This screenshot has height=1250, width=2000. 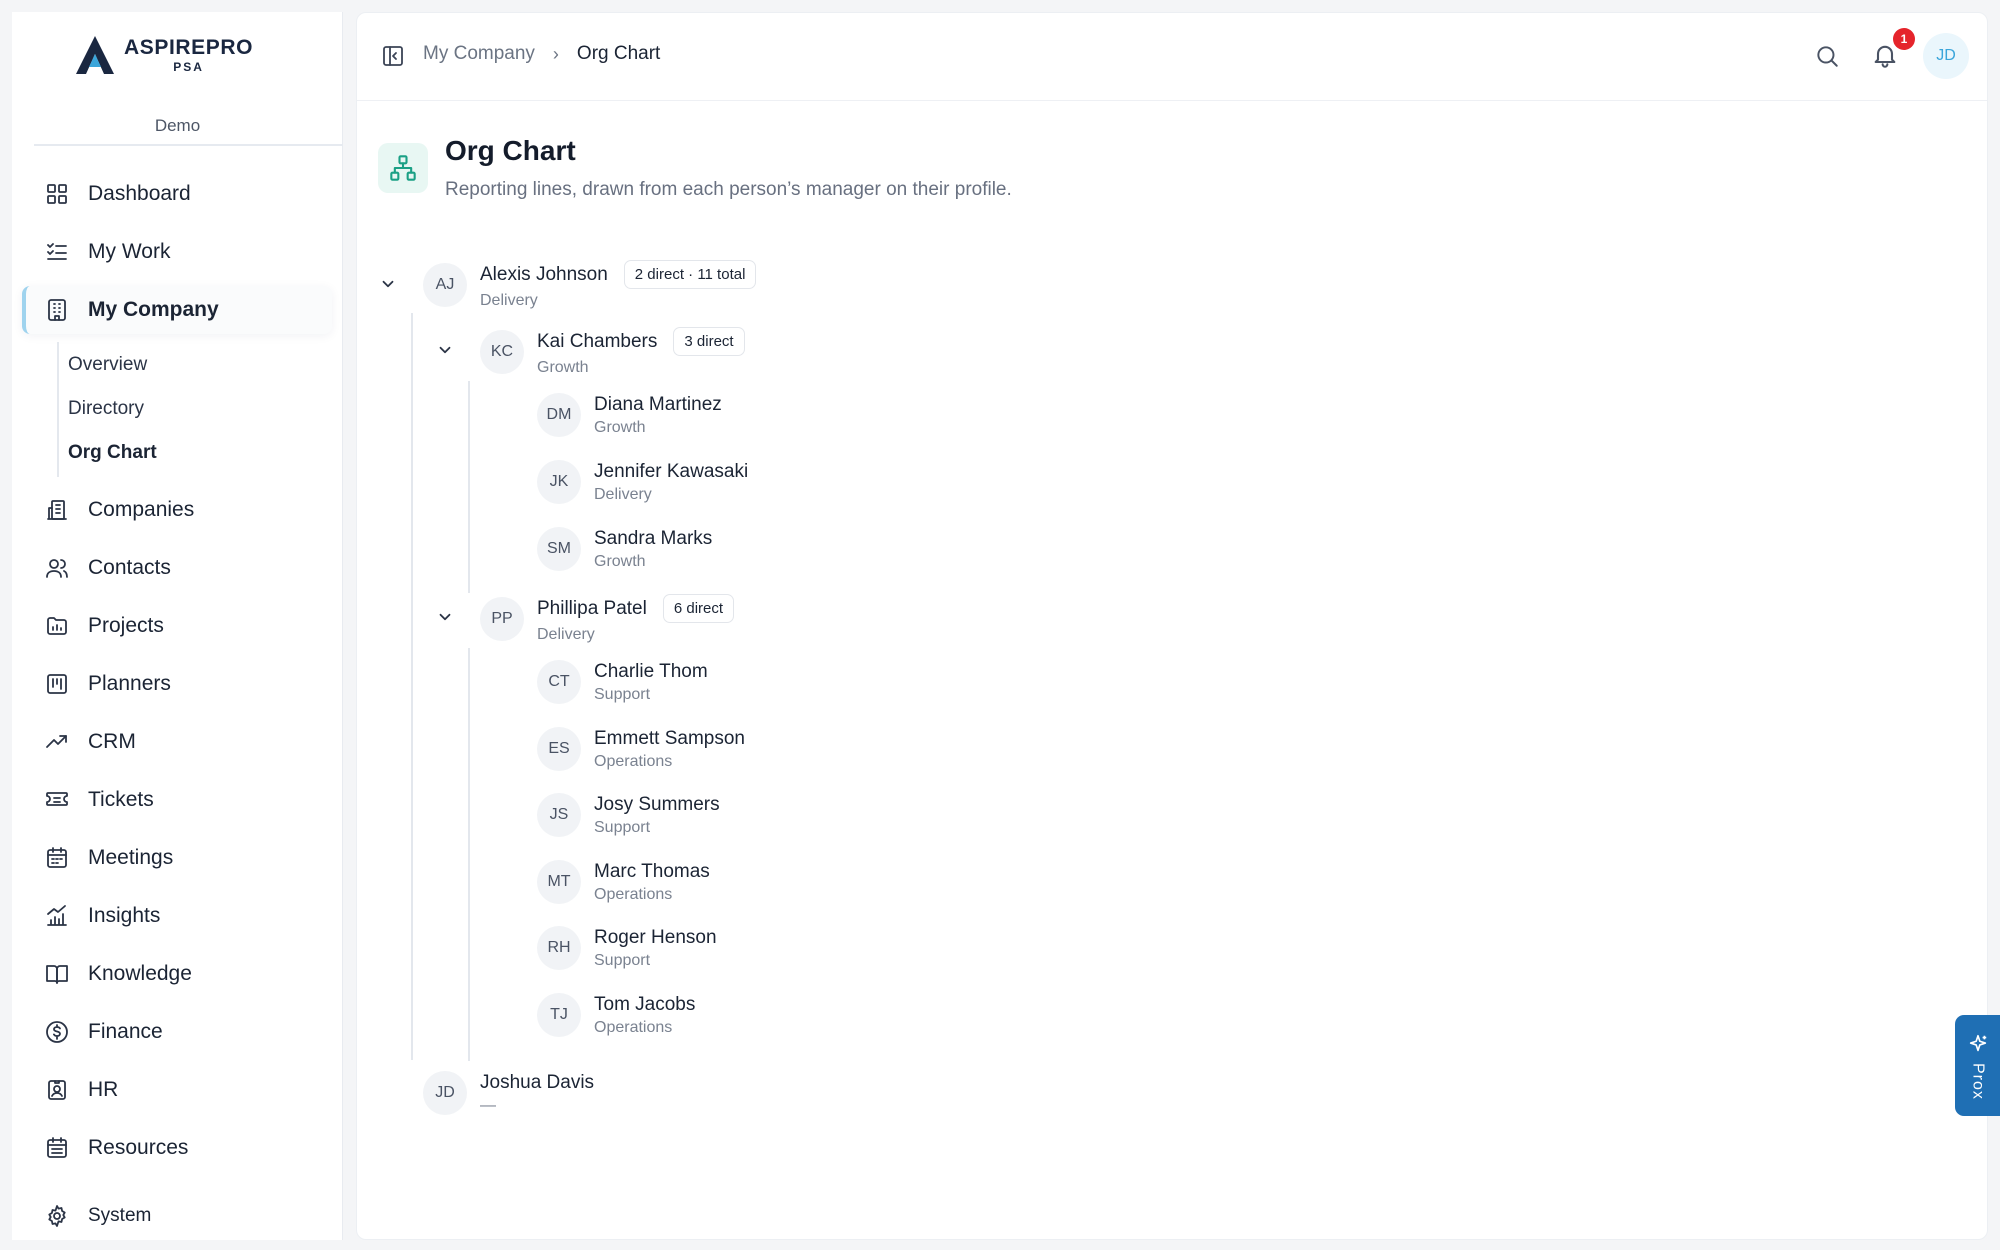 I want to click on topbar: My Company › Org Chart 1 JD, so click(x=1172, y=57).